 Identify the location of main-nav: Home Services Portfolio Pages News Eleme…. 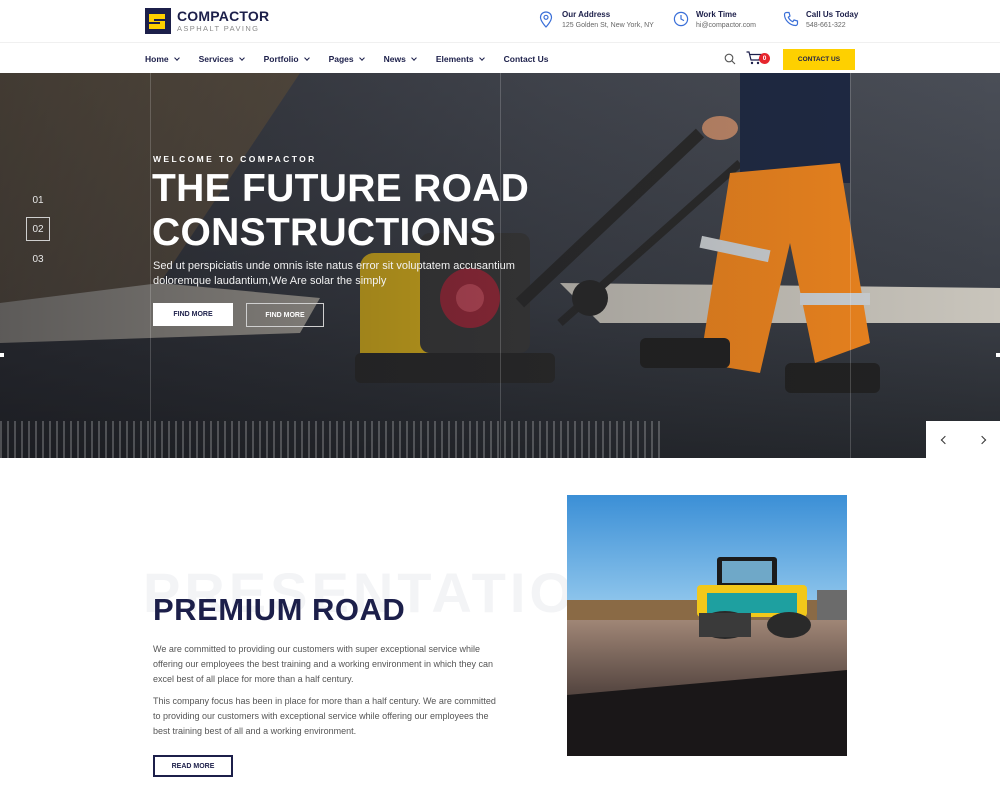
(357, 58).